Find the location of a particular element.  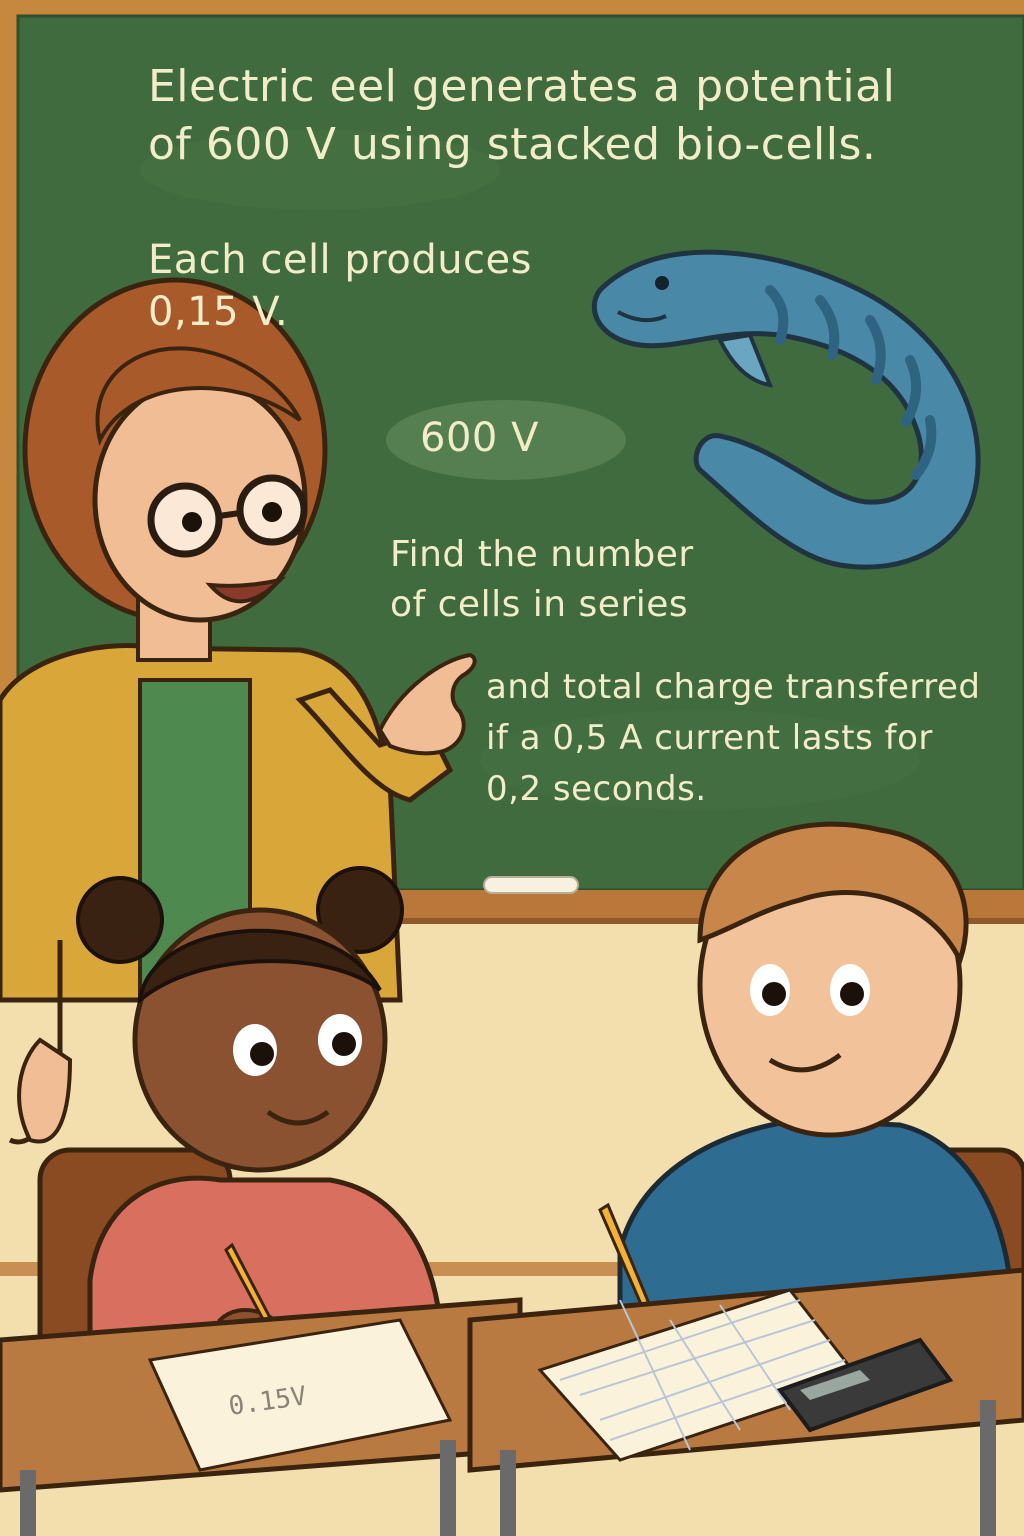

voltage-label: 600 V is located at coordinates (479, 438).